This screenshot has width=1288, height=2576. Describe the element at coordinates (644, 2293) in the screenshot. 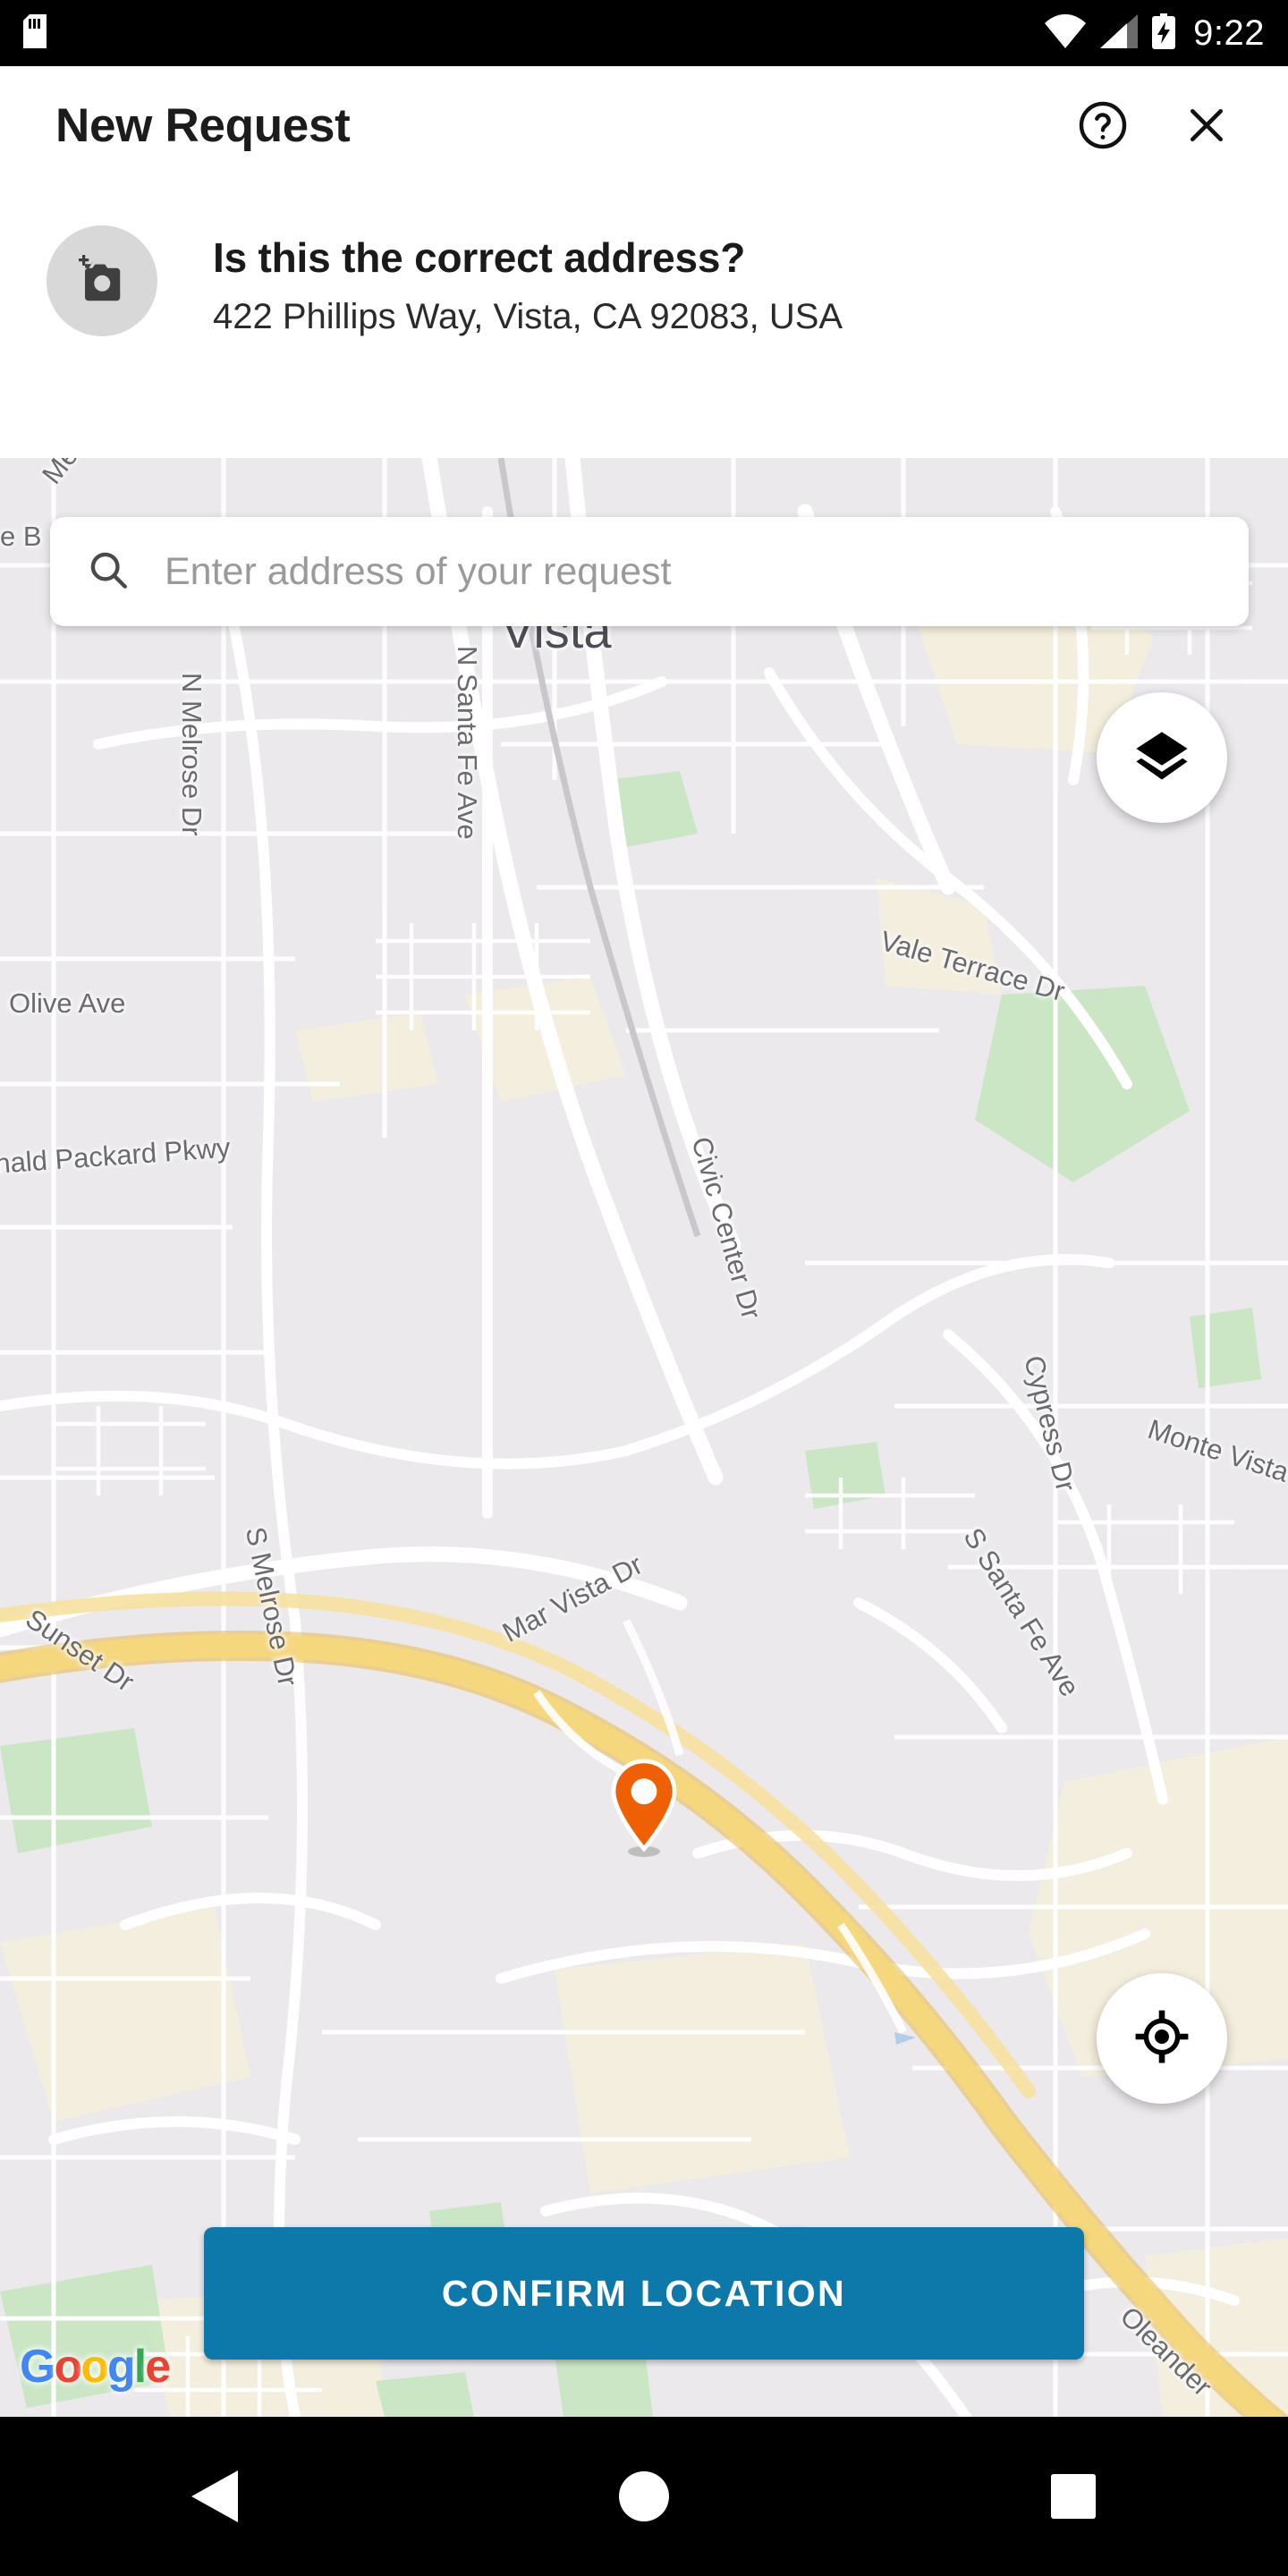

I see `confirm-location-button: CONFIRM LOCATION` at that location.